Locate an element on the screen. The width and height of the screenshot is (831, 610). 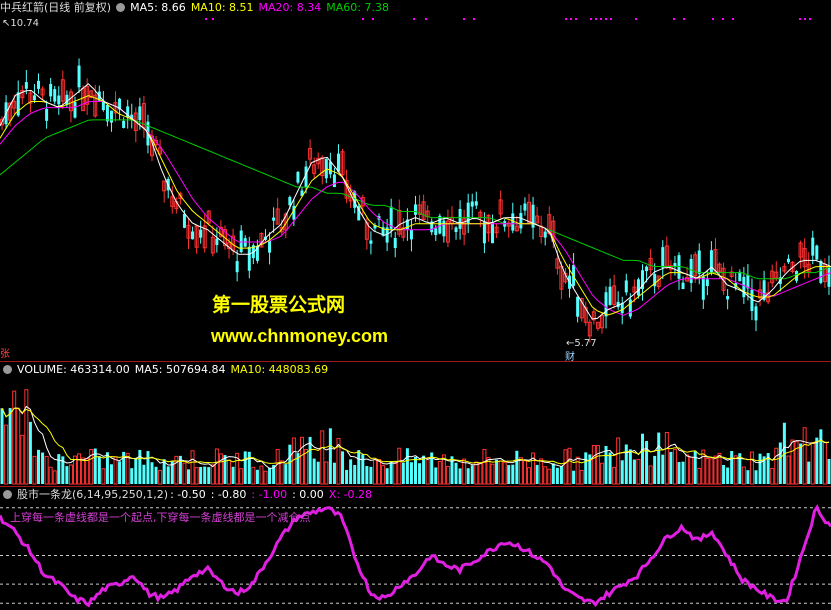
indicator-v3: : -1.00 is located at coordinates (269, 494).